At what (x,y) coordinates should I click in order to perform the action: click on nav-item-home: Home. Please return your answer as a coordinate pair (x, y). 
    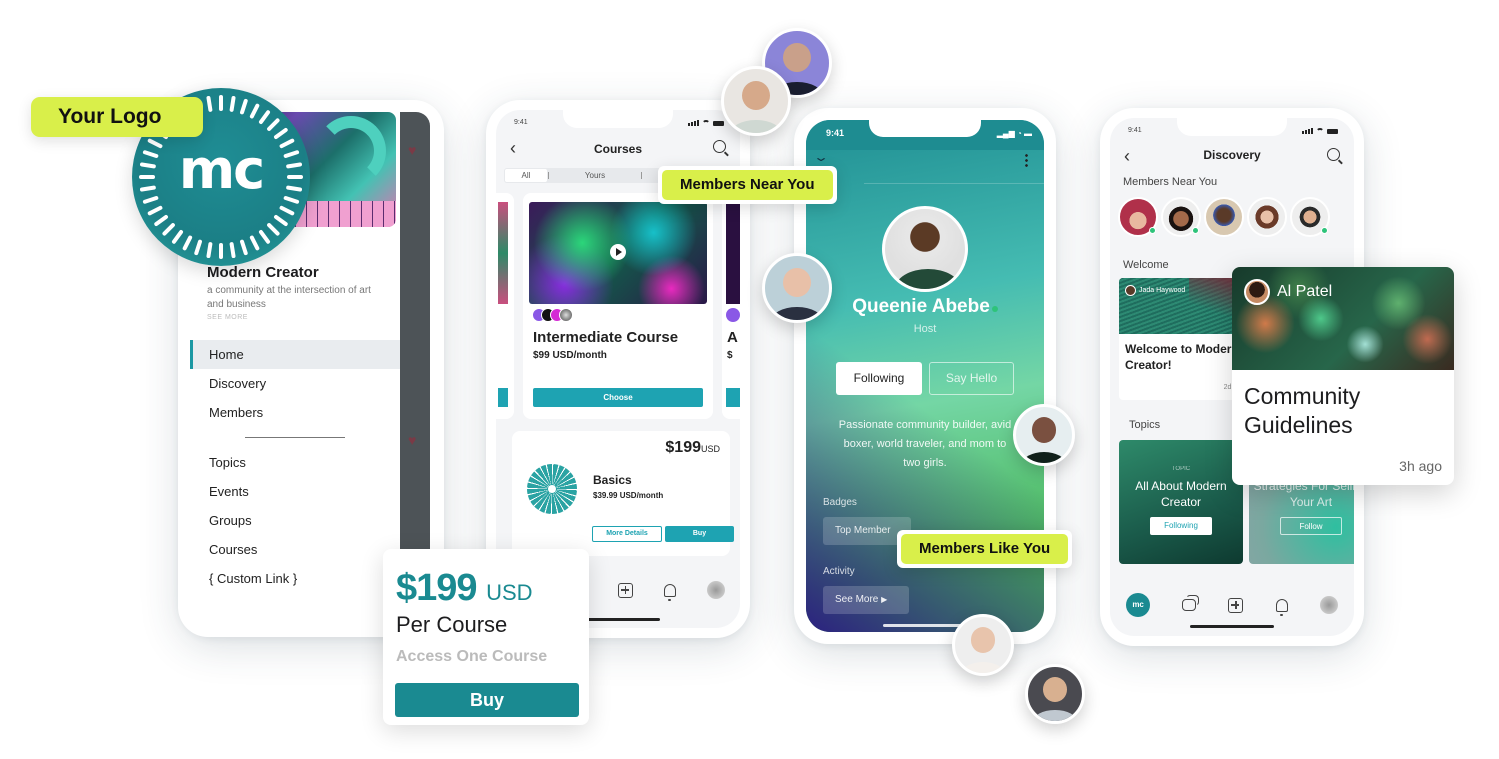
    Looking at the image, I should click on (295, 354).